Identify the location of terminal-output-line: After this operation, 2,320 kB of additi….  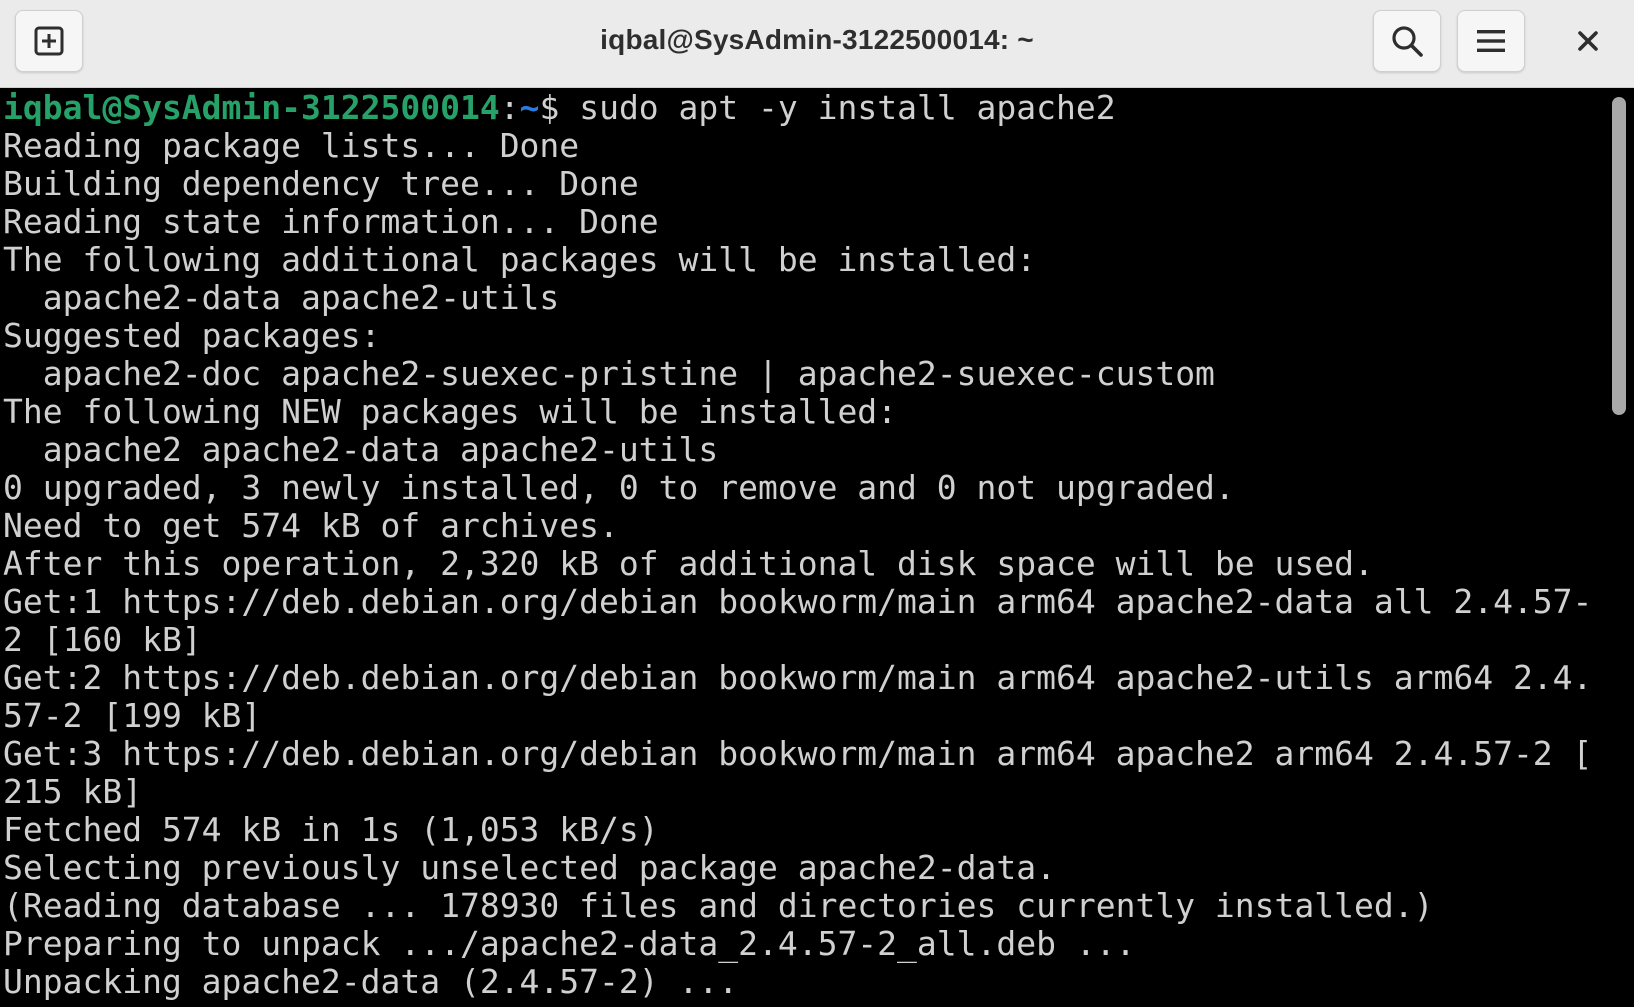
(688, 563).